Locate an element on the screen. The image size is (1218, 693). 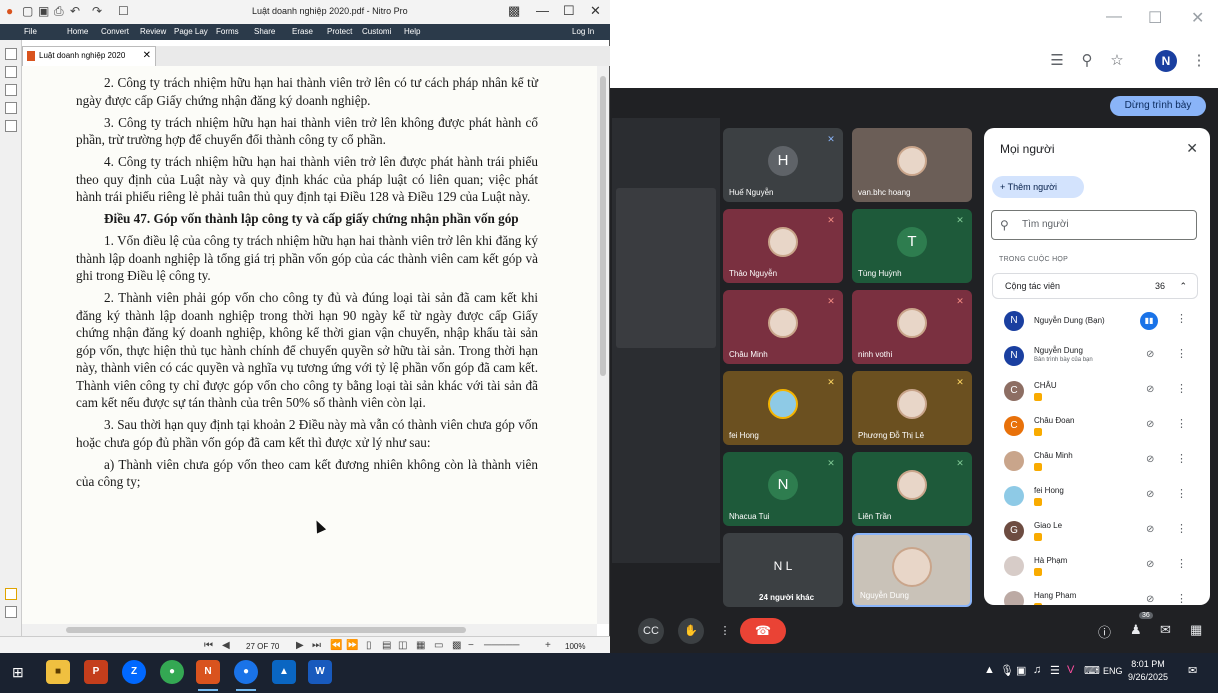
menu-customize: Customi is located at coordinates (376, 31).